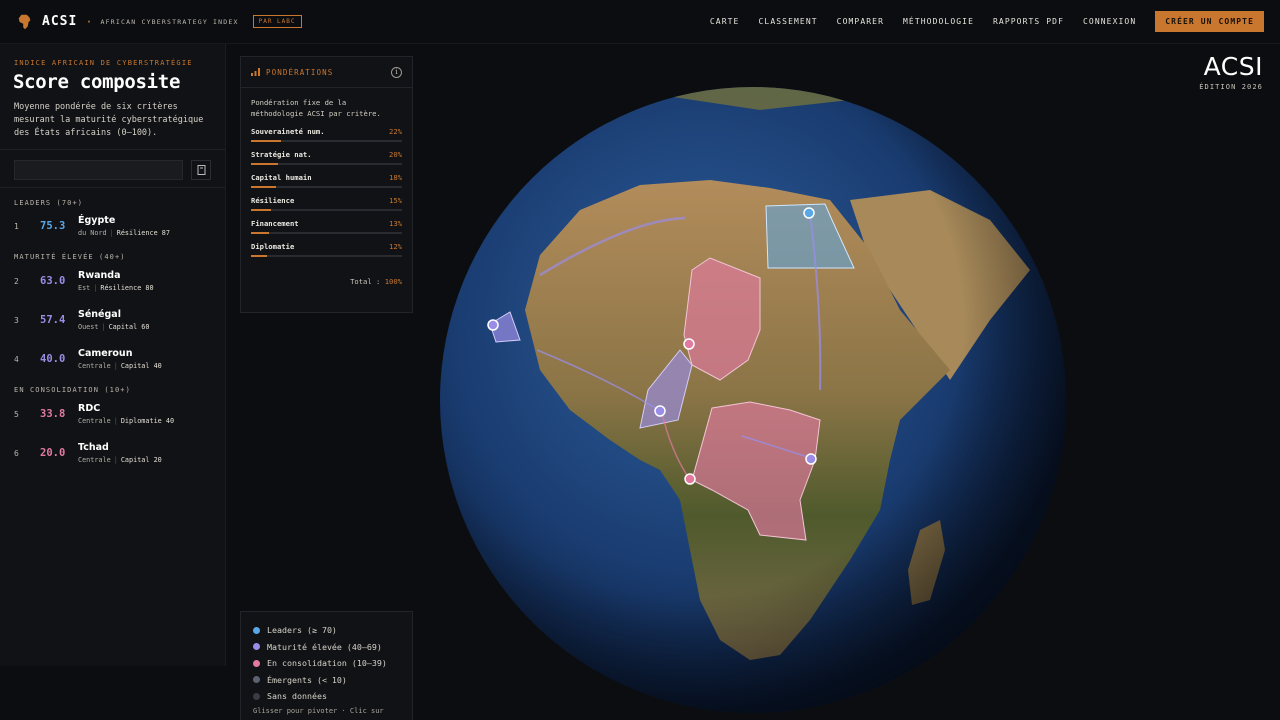  I want to click on total-value: 100%, so click(393, 281).